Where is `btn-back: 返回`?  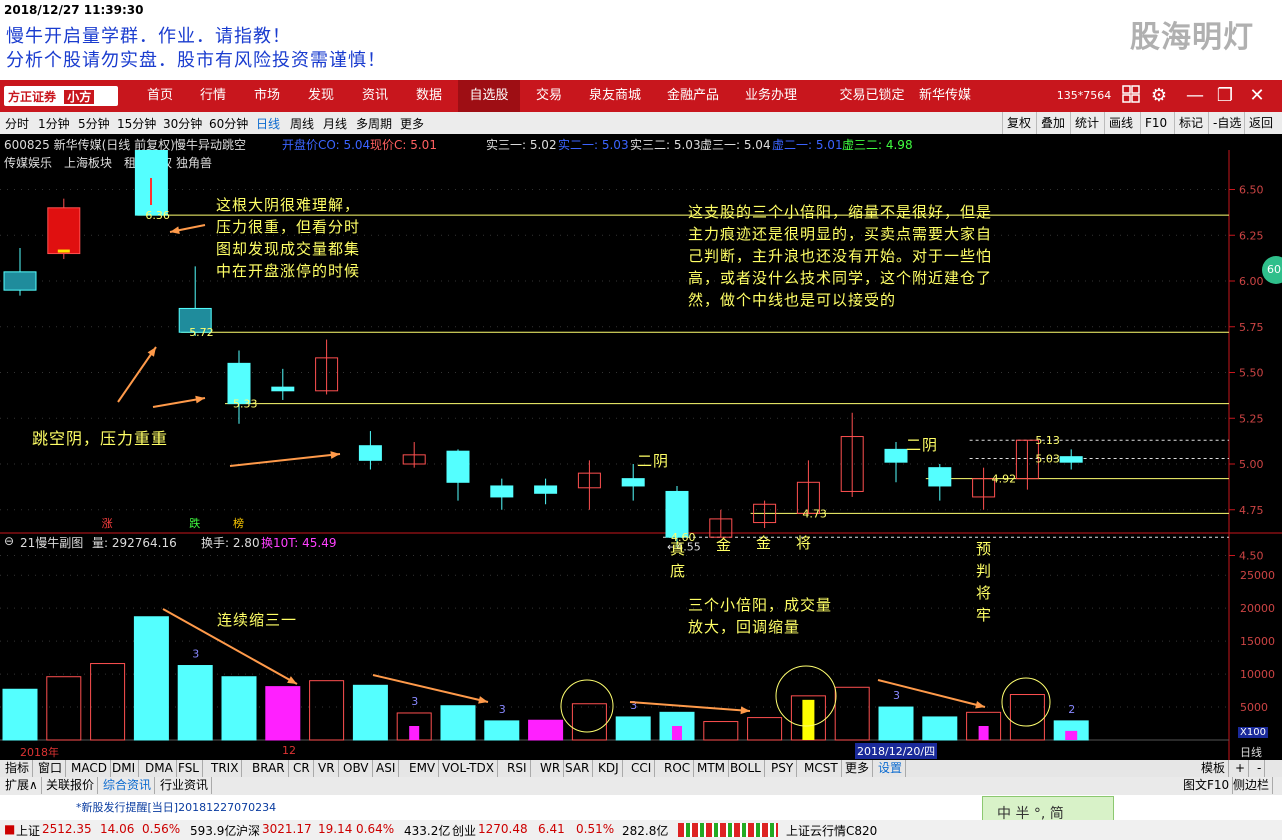
btn-back: 返回 is located at coordinates (1260, 123).